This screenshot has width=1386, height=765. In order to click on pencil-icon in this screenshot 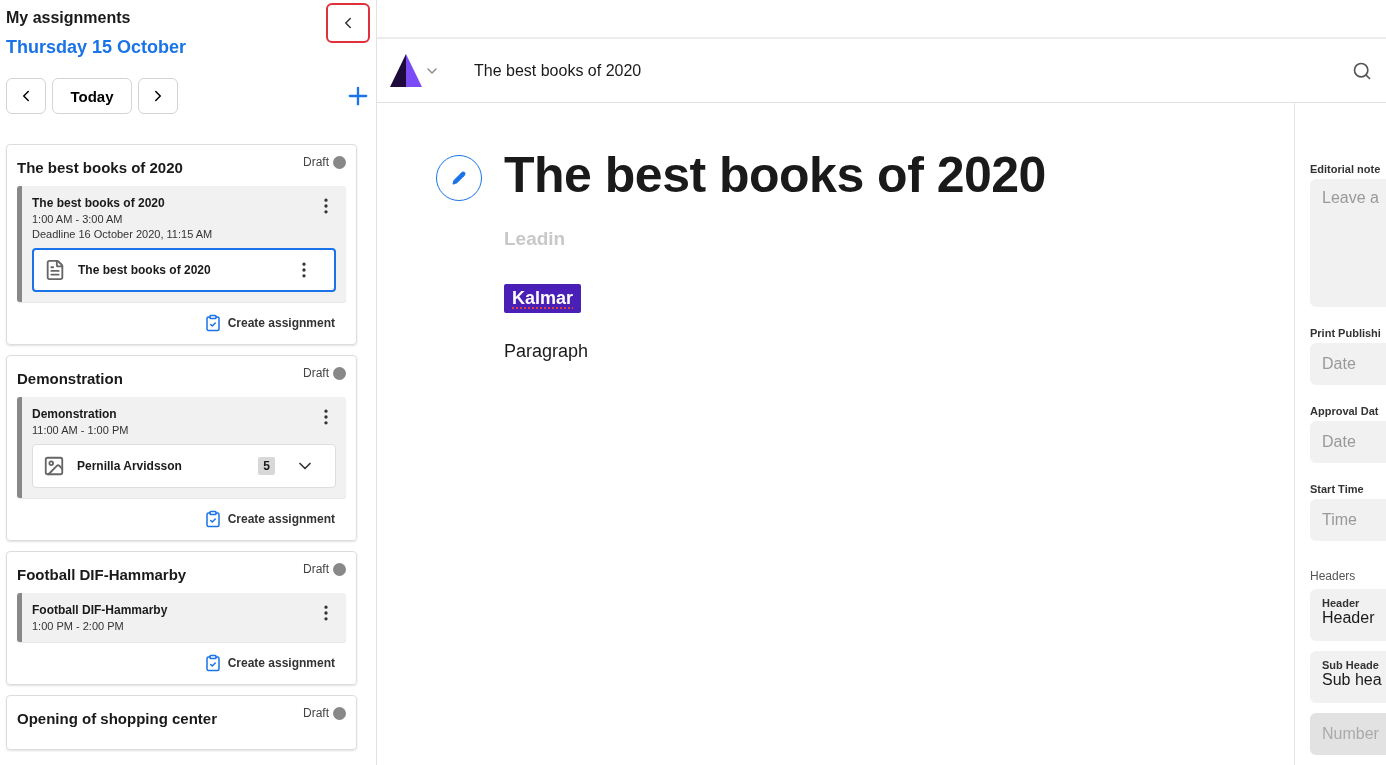, I will do `click(459, 178)`.